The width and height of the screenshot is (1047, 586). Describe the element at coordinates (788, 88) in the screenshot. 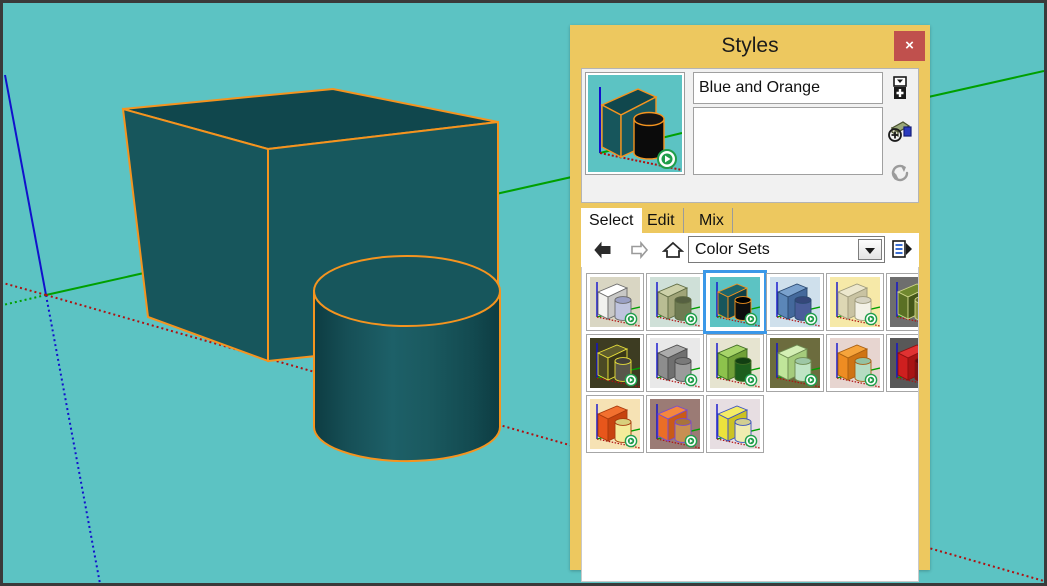

I see `style-name-input` at that location.